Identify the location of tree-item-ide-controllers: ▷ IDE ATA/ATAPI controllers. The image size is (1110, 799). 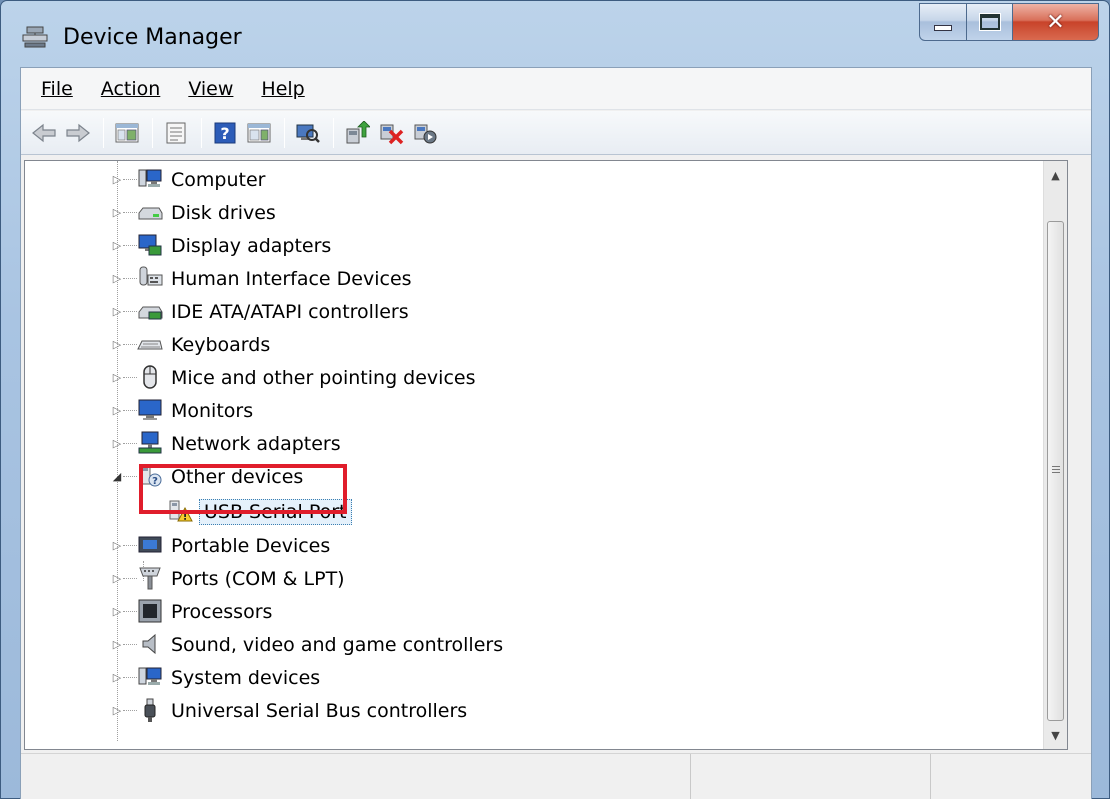
(545, 311).